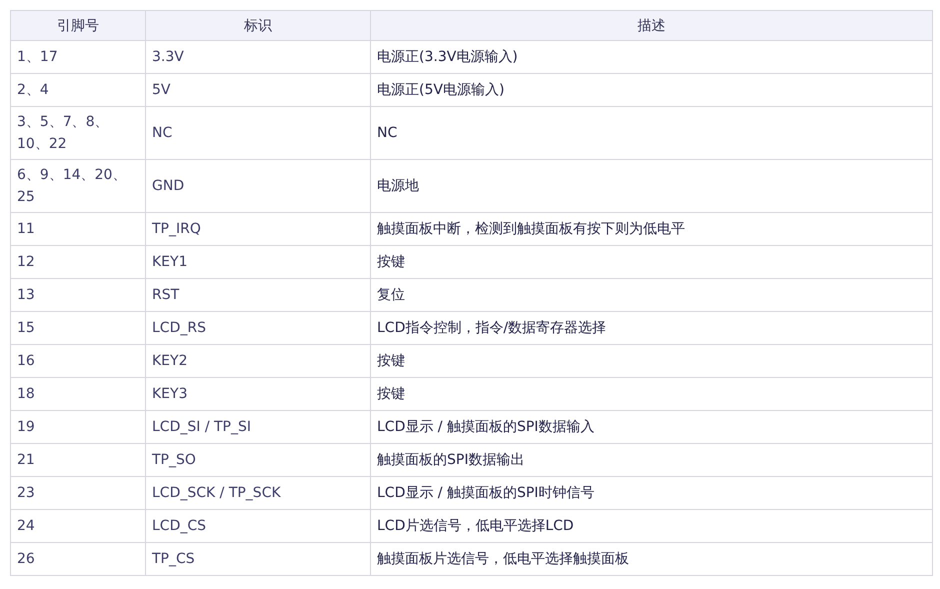 The width and height of the screenshot is (940, 589). What do you see at coordinates (258, 361) in the screenshot?
I see `table-cell: KEY2` at bounding box center [258, 361].